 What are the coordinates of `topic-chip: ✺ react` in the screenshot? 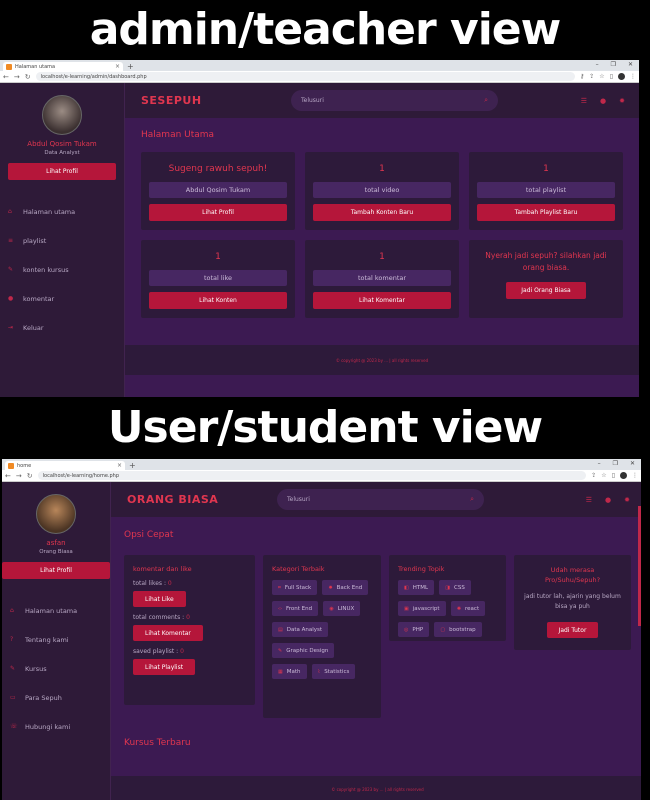 It's located at (468, 608).